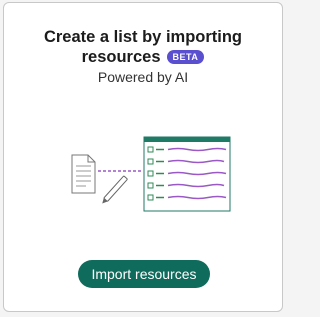 The width and height of the screenshot is (320, 317). Describe the element at coordinates (143, 77) in the screenshot. I see `card-subtitle: Powered by AI` at that location.